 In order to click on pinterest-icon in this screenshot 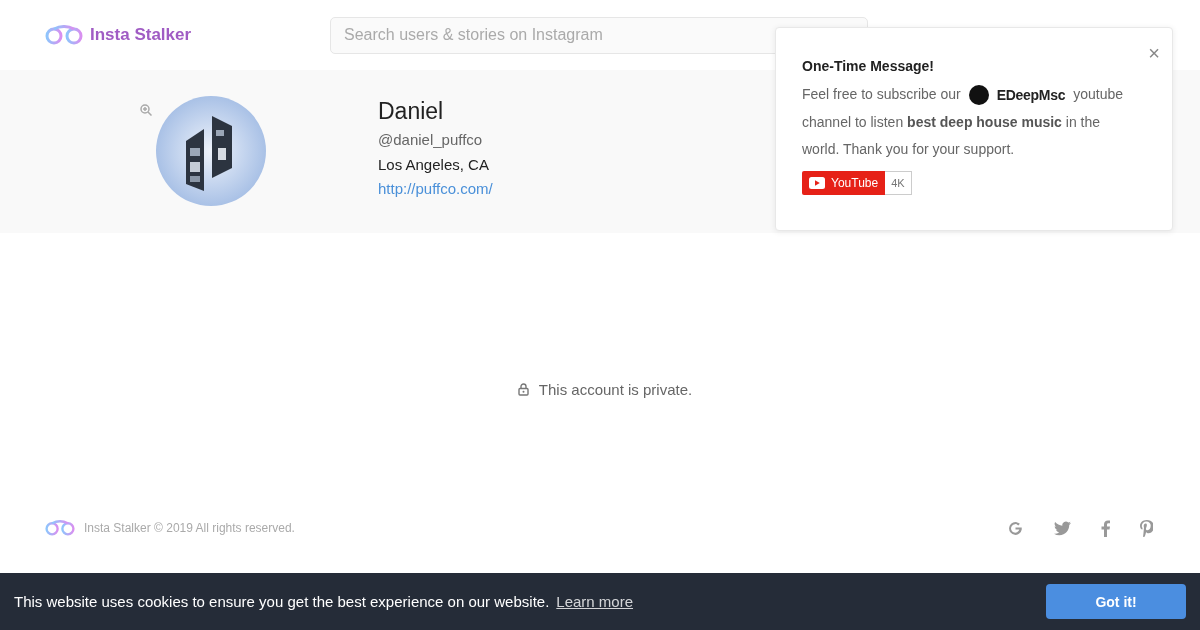, I will do `click(1146, 528)`.